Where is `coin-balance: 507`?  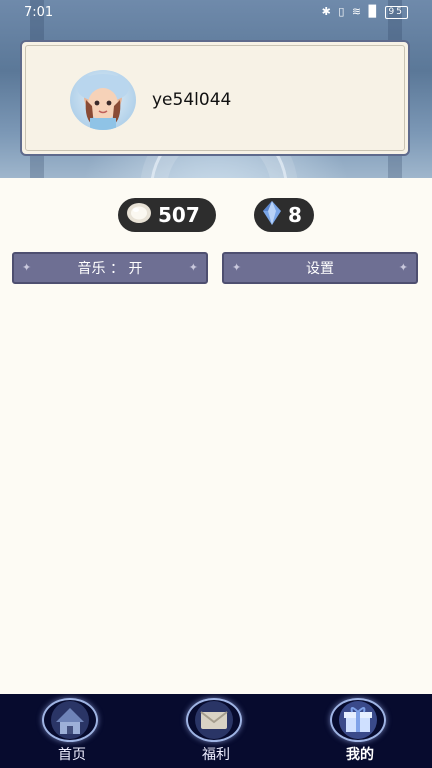
coin-balance: 507 is located at coordinates (167, 215).